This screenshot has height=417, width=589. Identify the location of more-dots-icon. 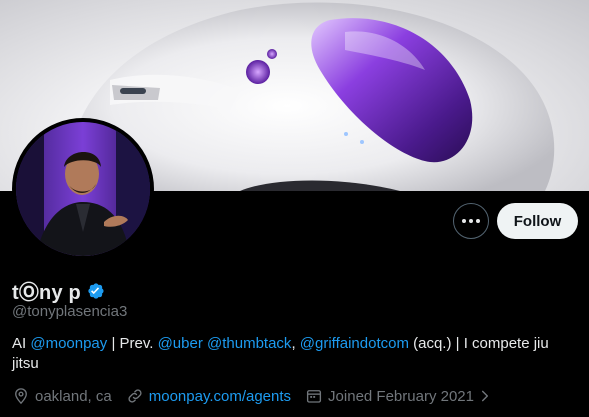
(471, 221).